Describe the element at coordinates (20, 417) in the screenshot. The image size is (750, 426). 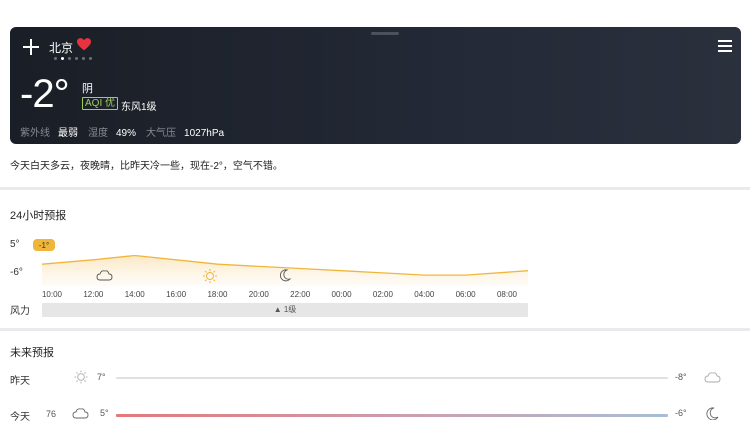
I see `day-name: 今天` at that location.